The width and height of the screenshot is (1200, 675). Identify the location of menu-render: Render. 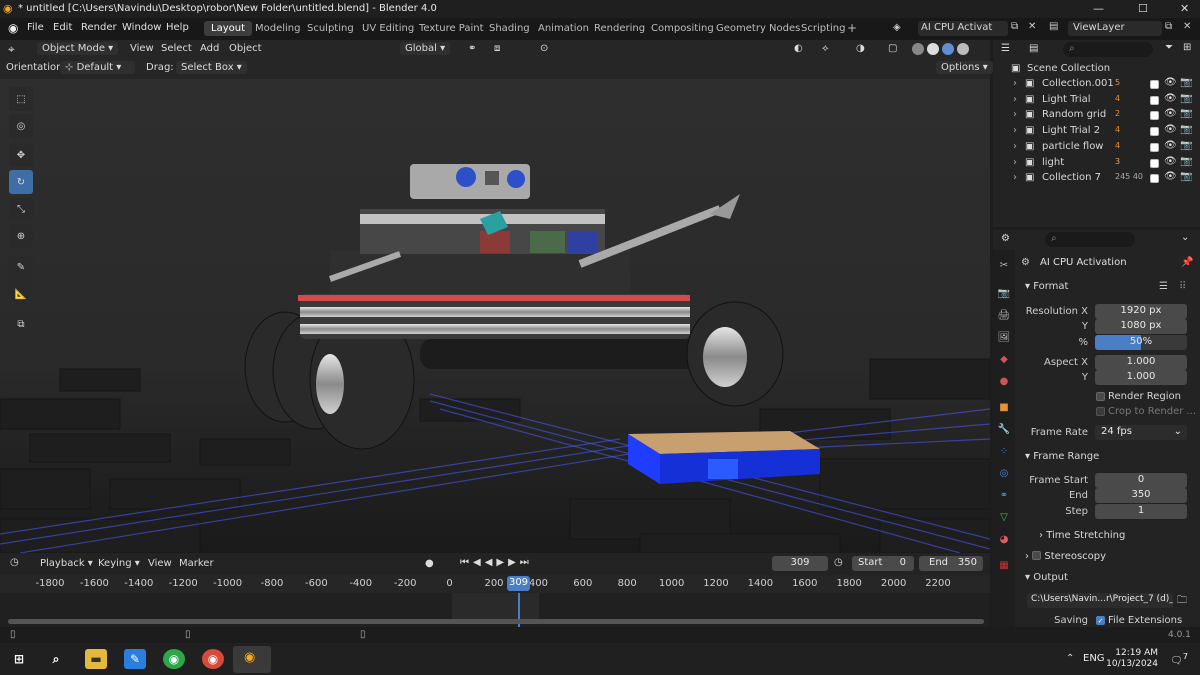
(99, 27).